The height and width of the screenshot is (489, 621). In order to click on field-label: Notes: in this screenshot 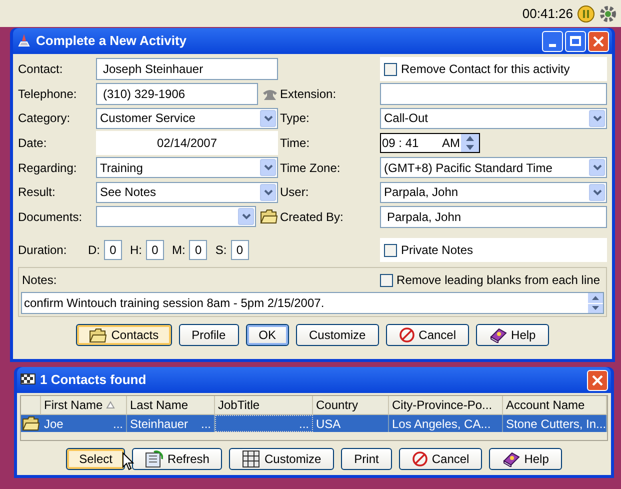, I will do `click(39, 281)`.